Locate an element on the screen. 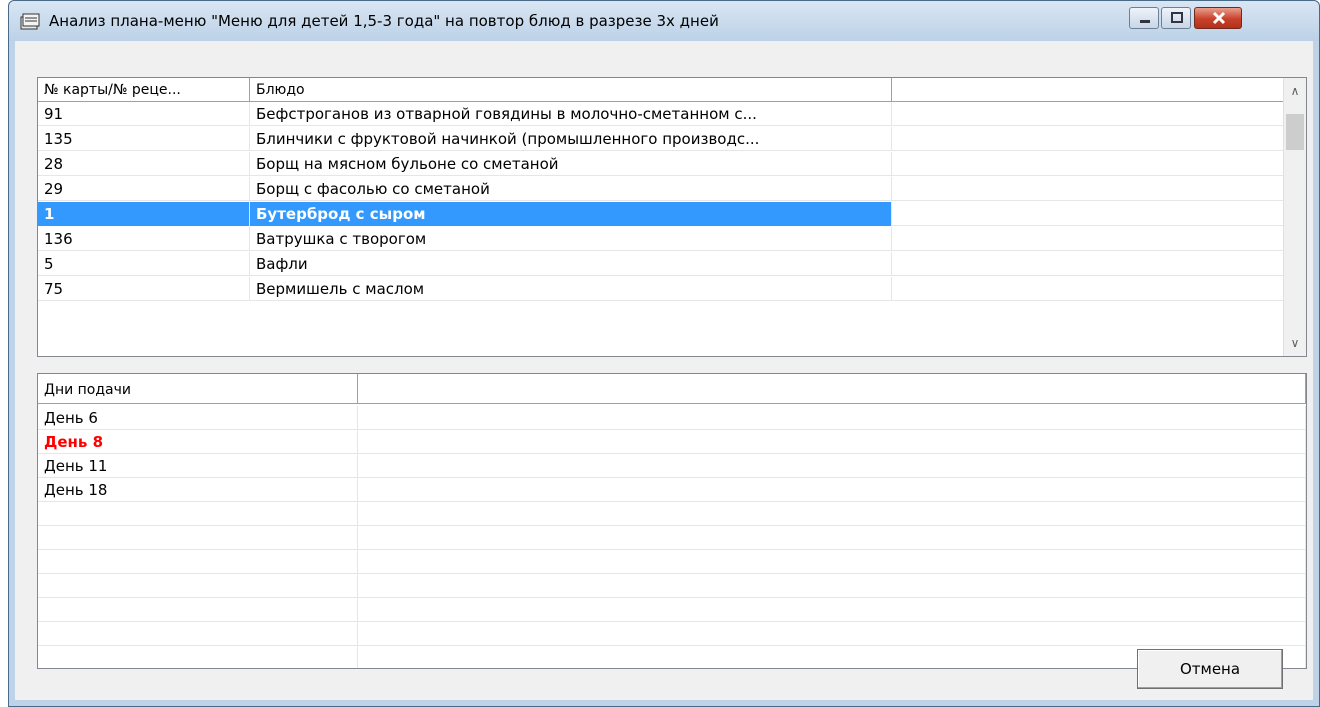 Image resolution: width=1320 pixels, height=707 pixels. card-number-cell: 75 is located at coordinates (144, 289).